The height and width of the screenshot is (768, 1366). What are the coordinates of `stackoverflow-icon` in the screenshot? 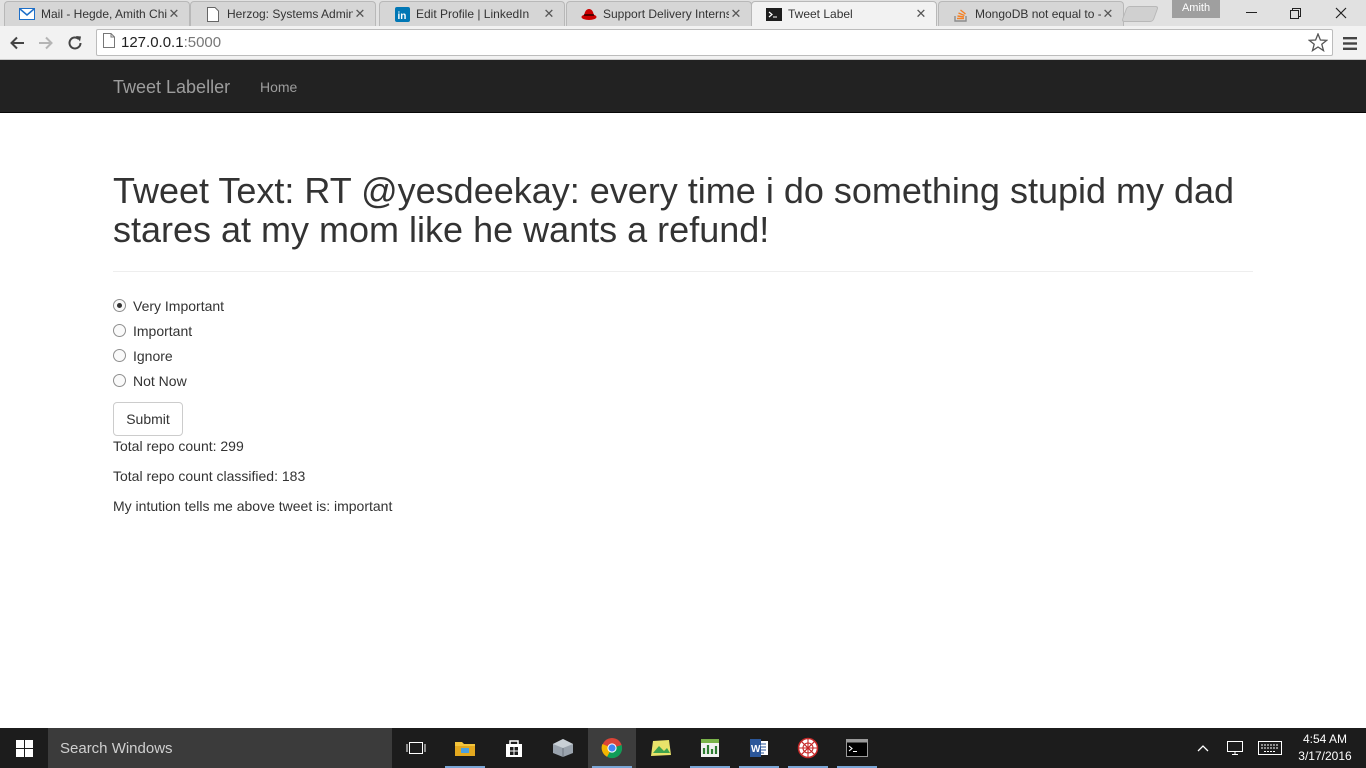 It's located at (961, 14).